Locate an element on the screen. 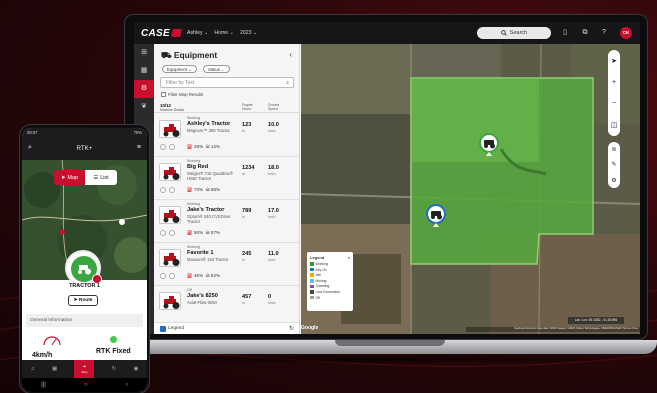  tractor-avatar is located at coordinates (83, 268).